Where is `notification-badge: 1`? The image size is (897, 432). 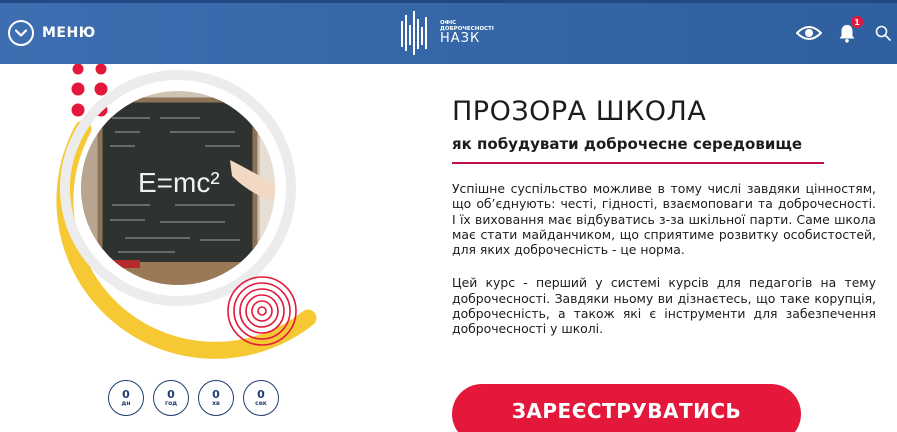
notification-badge: 1 is located at coordinates (857, 22).